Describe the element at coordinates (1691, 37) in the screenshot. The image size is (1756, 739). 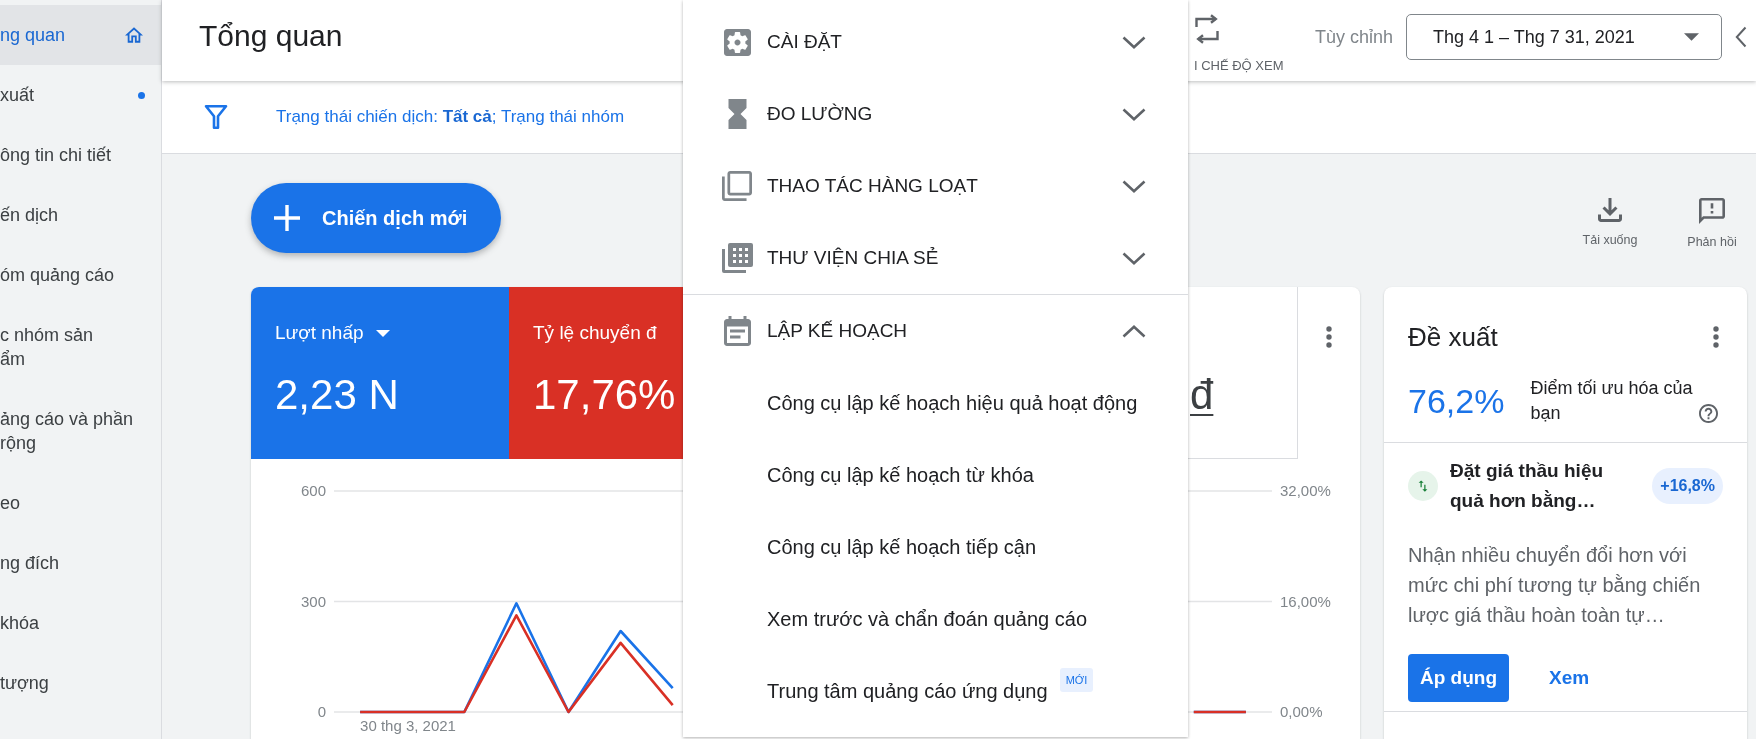
I see `dropdown-caret-icon` at that location.